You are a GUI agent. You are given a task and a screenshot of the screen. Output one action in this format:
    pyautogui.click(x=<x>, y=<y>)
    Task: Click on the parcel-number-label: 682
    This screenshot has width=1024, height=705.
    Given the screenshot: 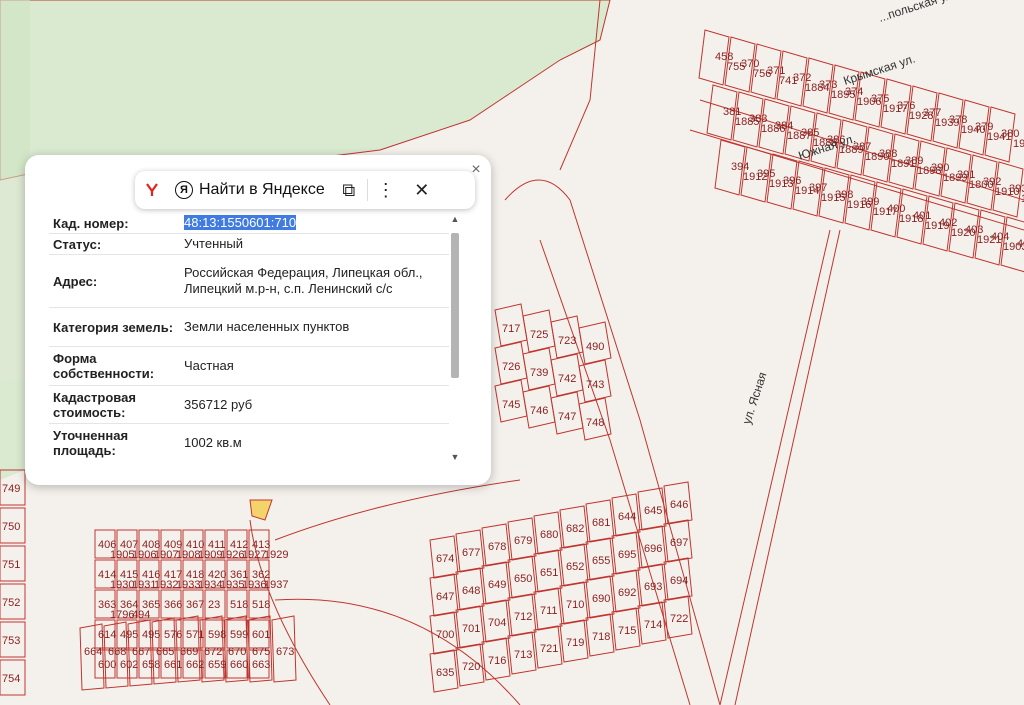 What is the action you would take?
    pyautogui.click(x=575, y=529)
    